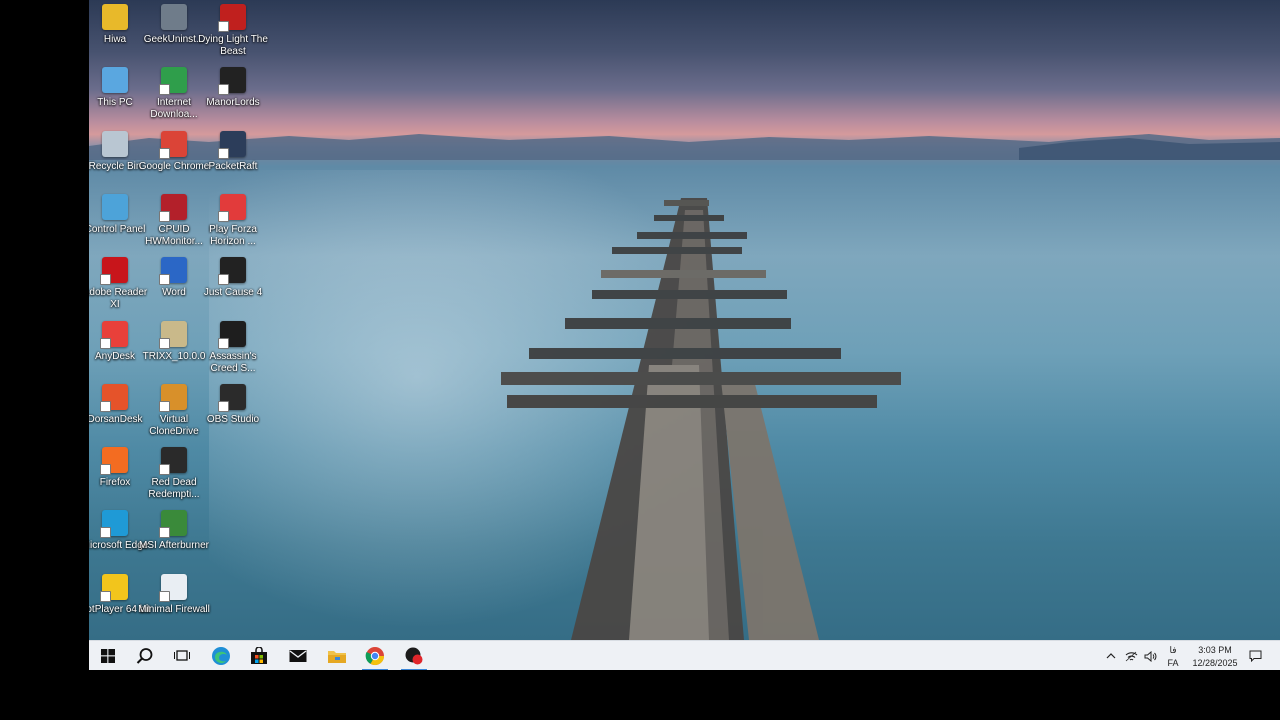  What do you see at coordinates (233, 102) in the screenshot?
I see `desktop-icon-label: ManorLords` at bounding box center [233, 102].